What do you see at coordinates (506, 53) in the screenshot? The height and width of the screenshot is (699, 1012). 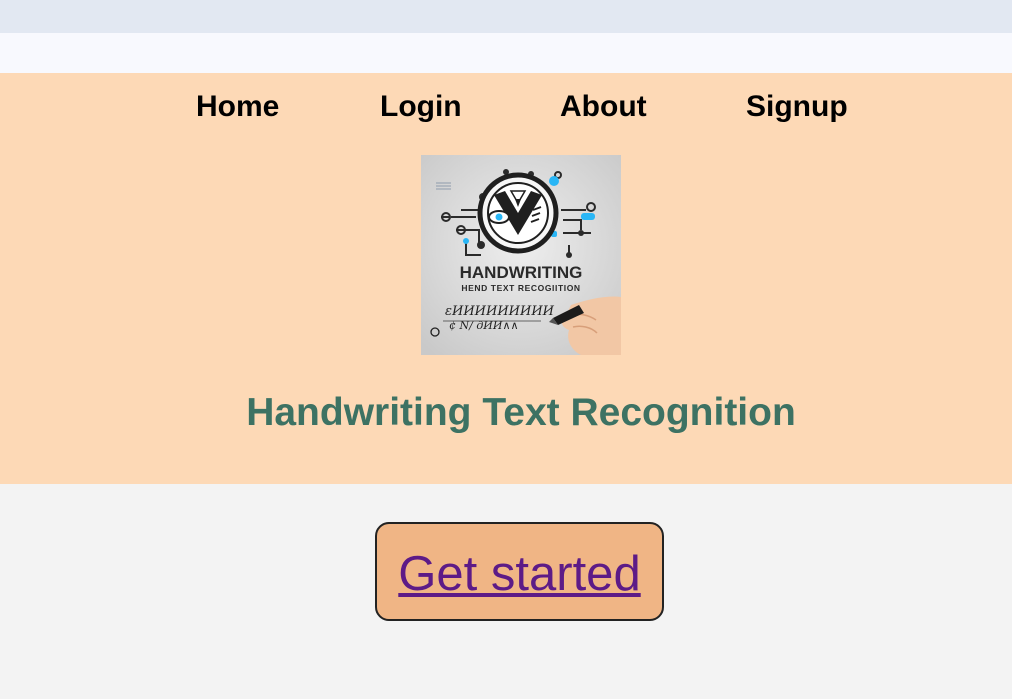 I see `browser-subbar` at bounding box center [506, 53].